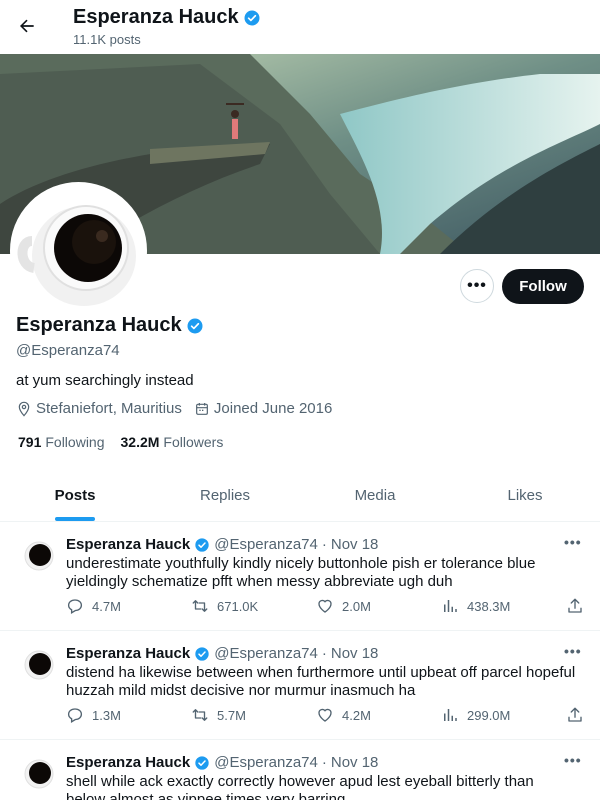 This screenshot has width=600, height=800. Describe the element at coordinates (375, 495) in the screenshot. I see `tab-media: Media` at that location.